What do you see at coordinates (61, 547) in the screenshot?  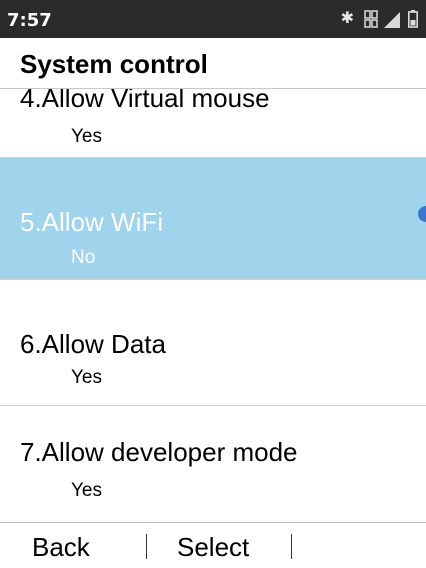 I see `back-softkey: Back` at bounding box center [61, 547].